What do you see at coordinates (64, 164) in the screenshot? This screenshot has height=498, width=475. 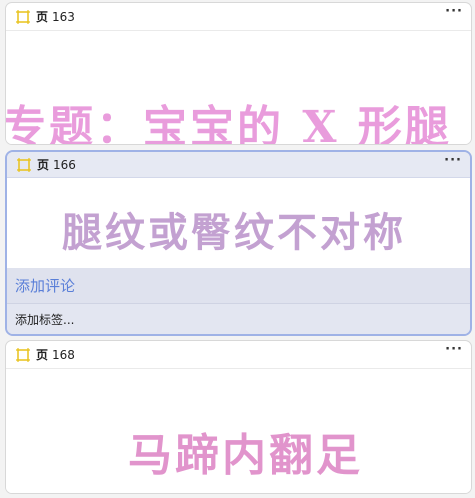 I see `page-number: 166` at bounding box center [64, 164].